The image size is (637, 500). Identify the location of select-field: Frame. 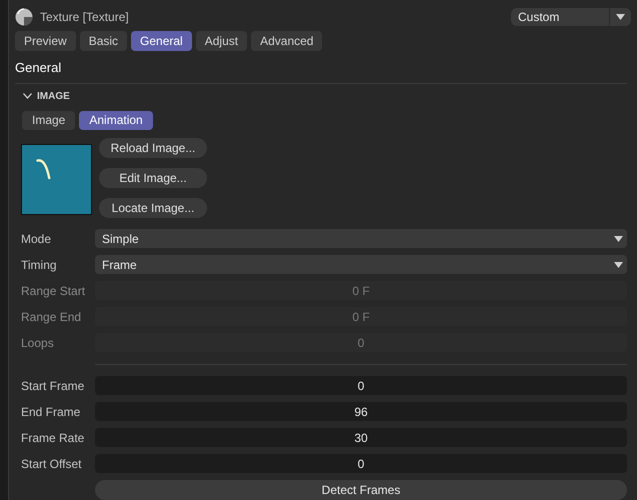
(361, 264).